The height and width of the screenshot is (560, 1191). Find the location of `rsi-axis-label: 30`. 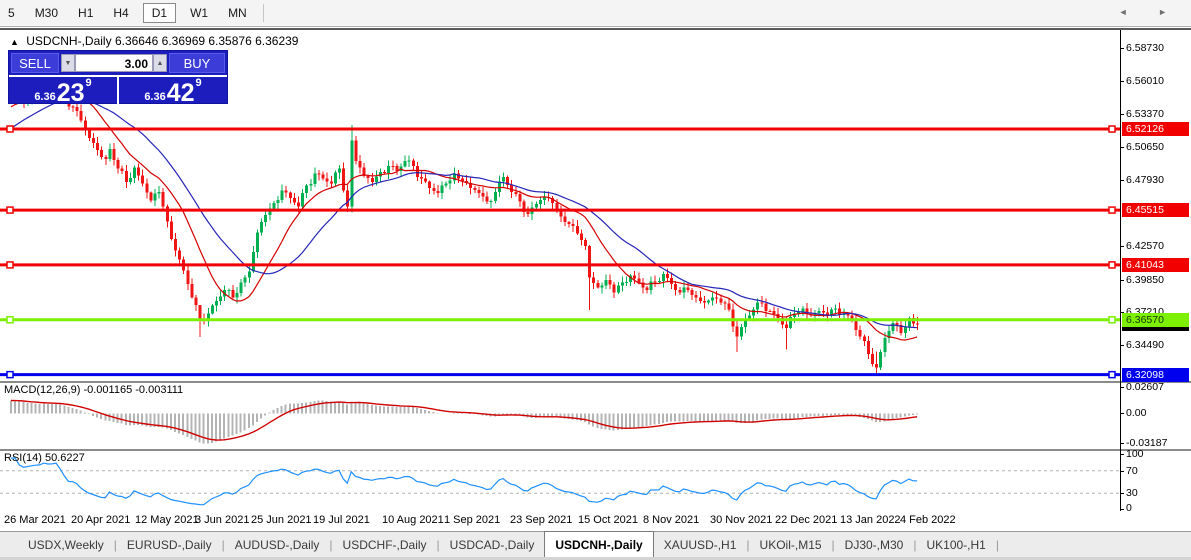

rsi-axis-label: 30 is located at coordinates (1132, 493).